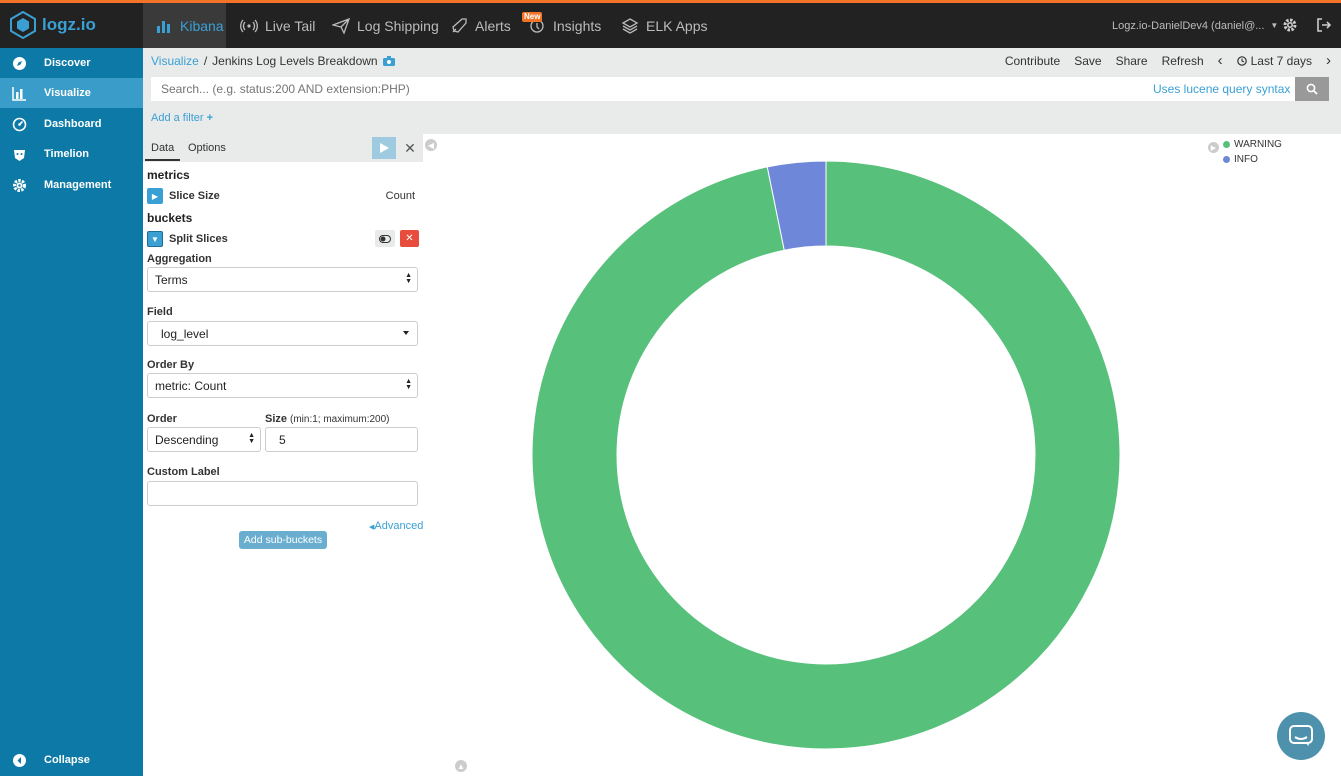 Image resolution: width=1341 pixels, height=779 pixels. Describe the element at coordinates (283, 540) in the screenshot. I see `add-sub-buckets-button: Add sub-buckets` at that location.